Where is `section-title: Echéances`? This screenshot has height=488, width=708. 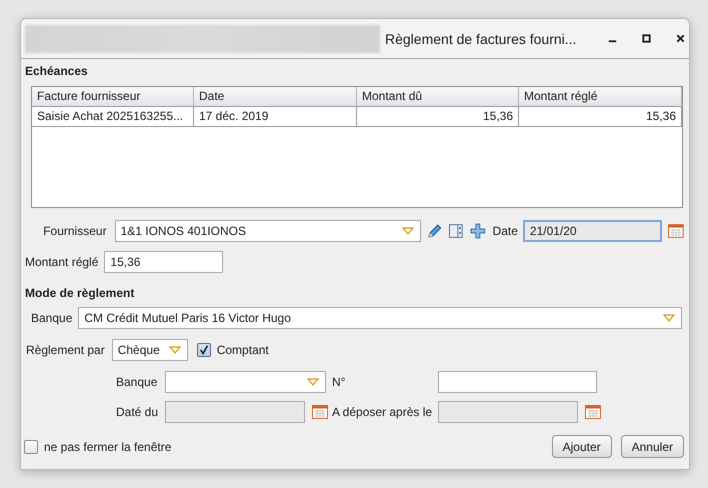
section-title: Echéances is located at coordinates (57, 71).